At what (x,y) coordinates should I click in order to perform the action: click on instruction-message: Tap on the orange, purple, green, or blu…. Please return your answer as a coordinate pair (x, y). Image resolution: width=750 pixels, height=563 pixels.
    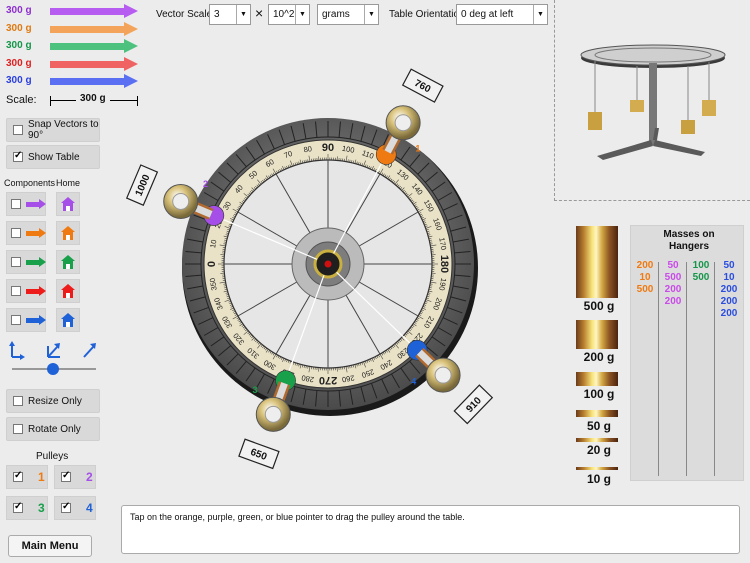
    Looking at the image, I should click on (430, 529).